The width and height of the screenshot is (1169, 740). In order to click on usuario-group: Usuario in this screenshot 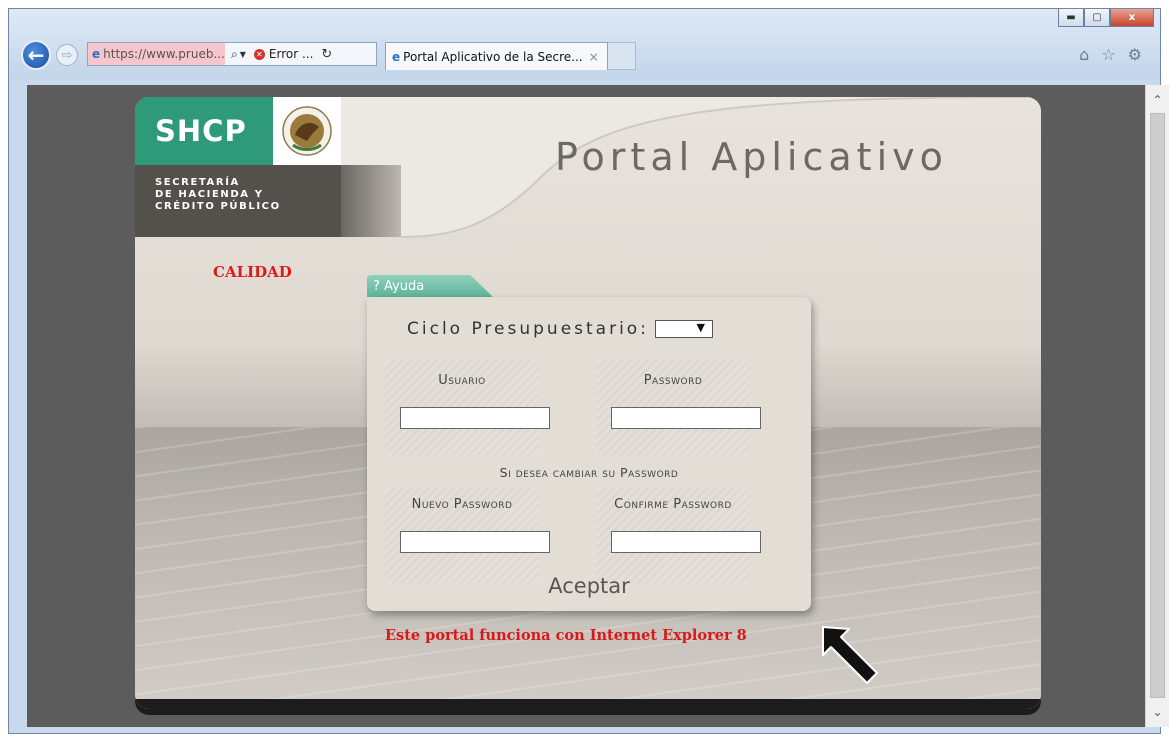, I will do `click(467, 407)`.